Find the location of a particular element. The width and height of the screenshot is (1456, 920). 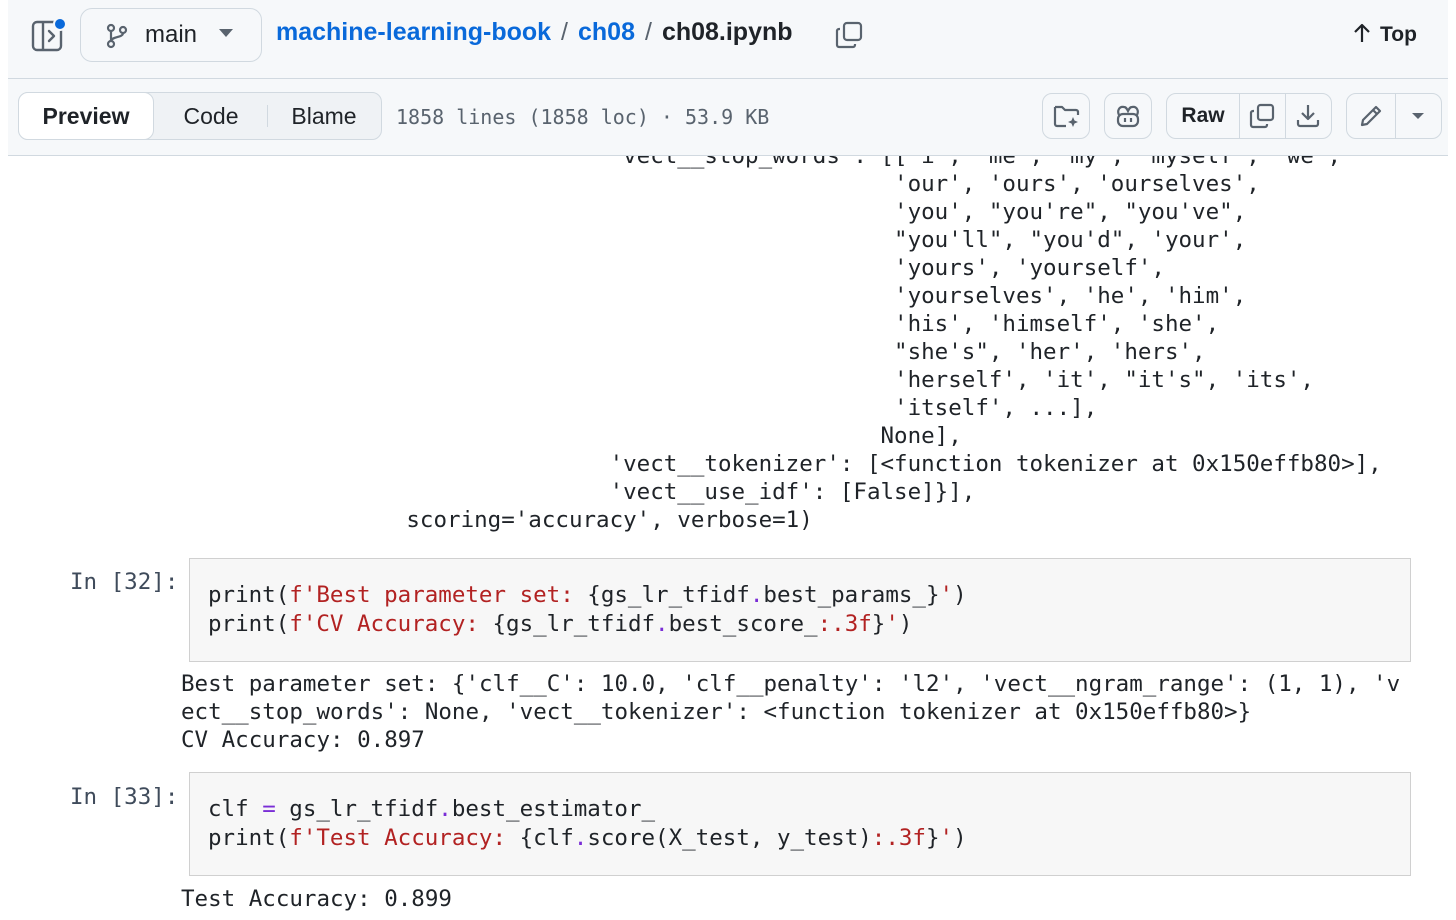

more-edit-options-button is located at coordinates (1418, 116).